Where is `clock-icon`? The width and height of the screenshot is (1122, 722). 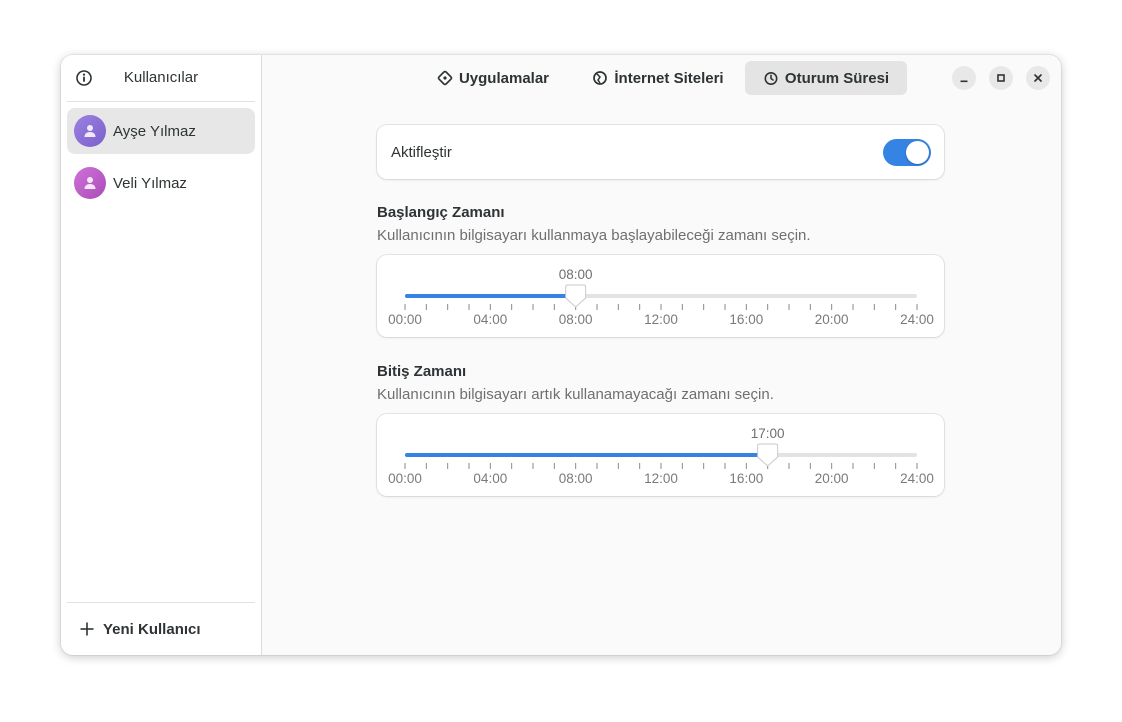
clock-icon is located at coordinates (771, 78).